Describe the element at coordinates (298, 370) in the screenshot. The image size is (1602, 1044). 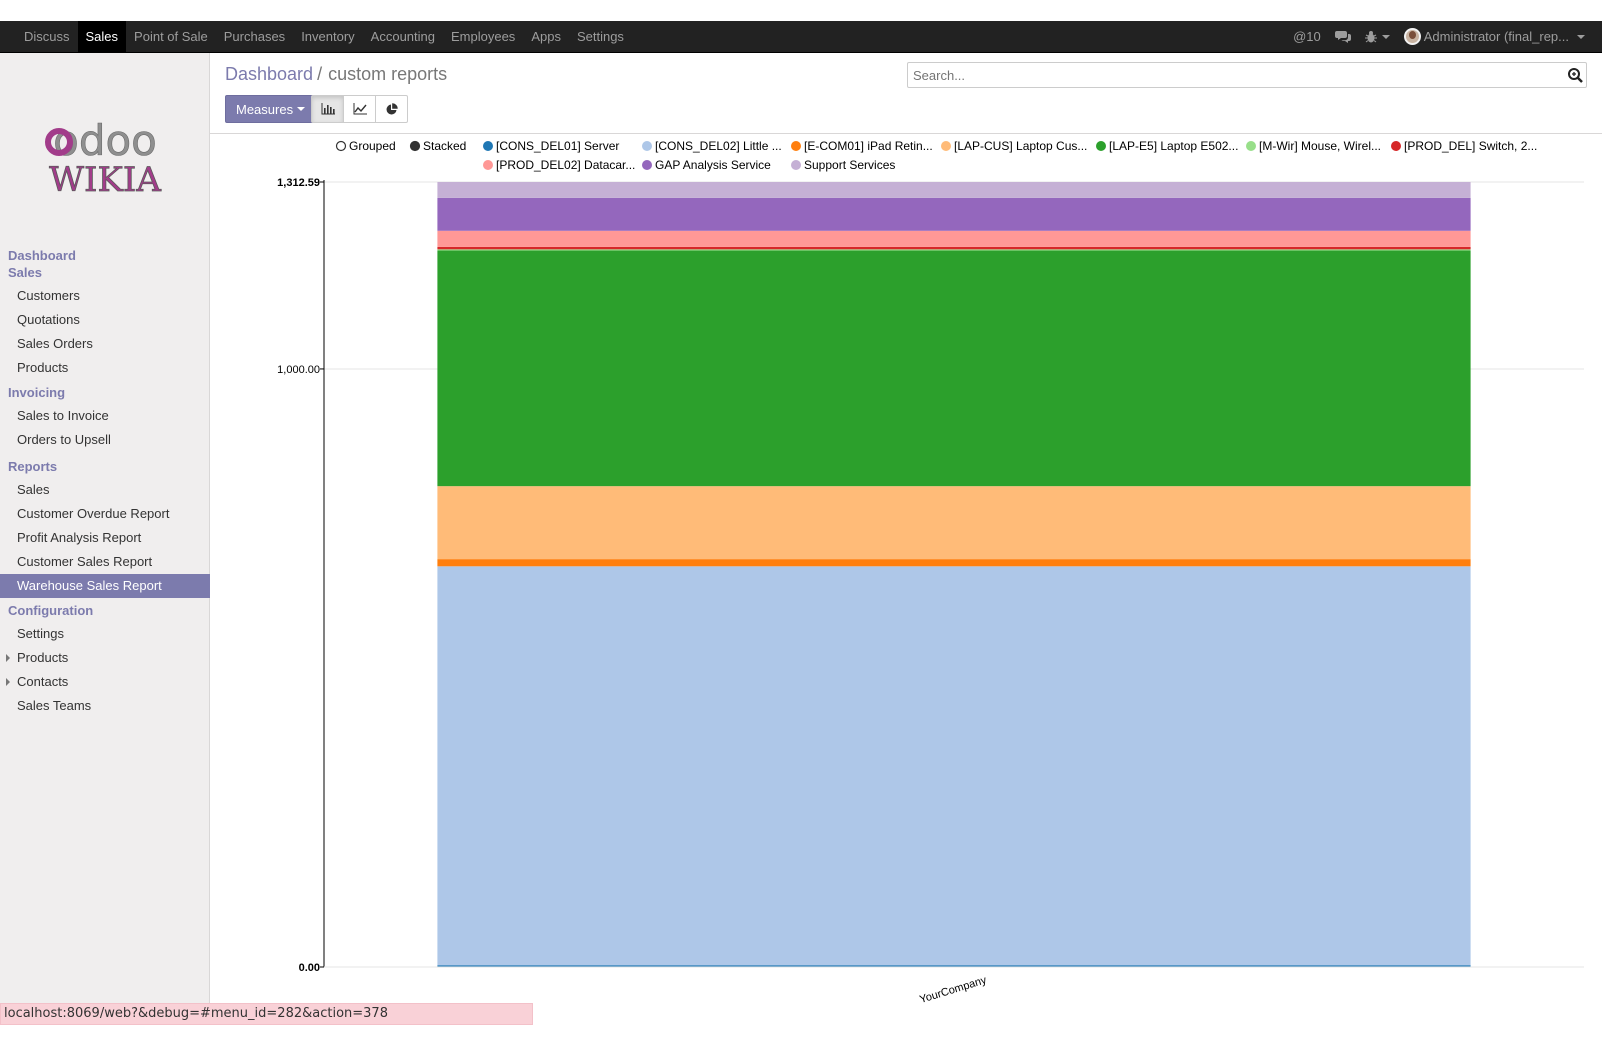
I see `y-tick-label: 1,000.00` at that location.